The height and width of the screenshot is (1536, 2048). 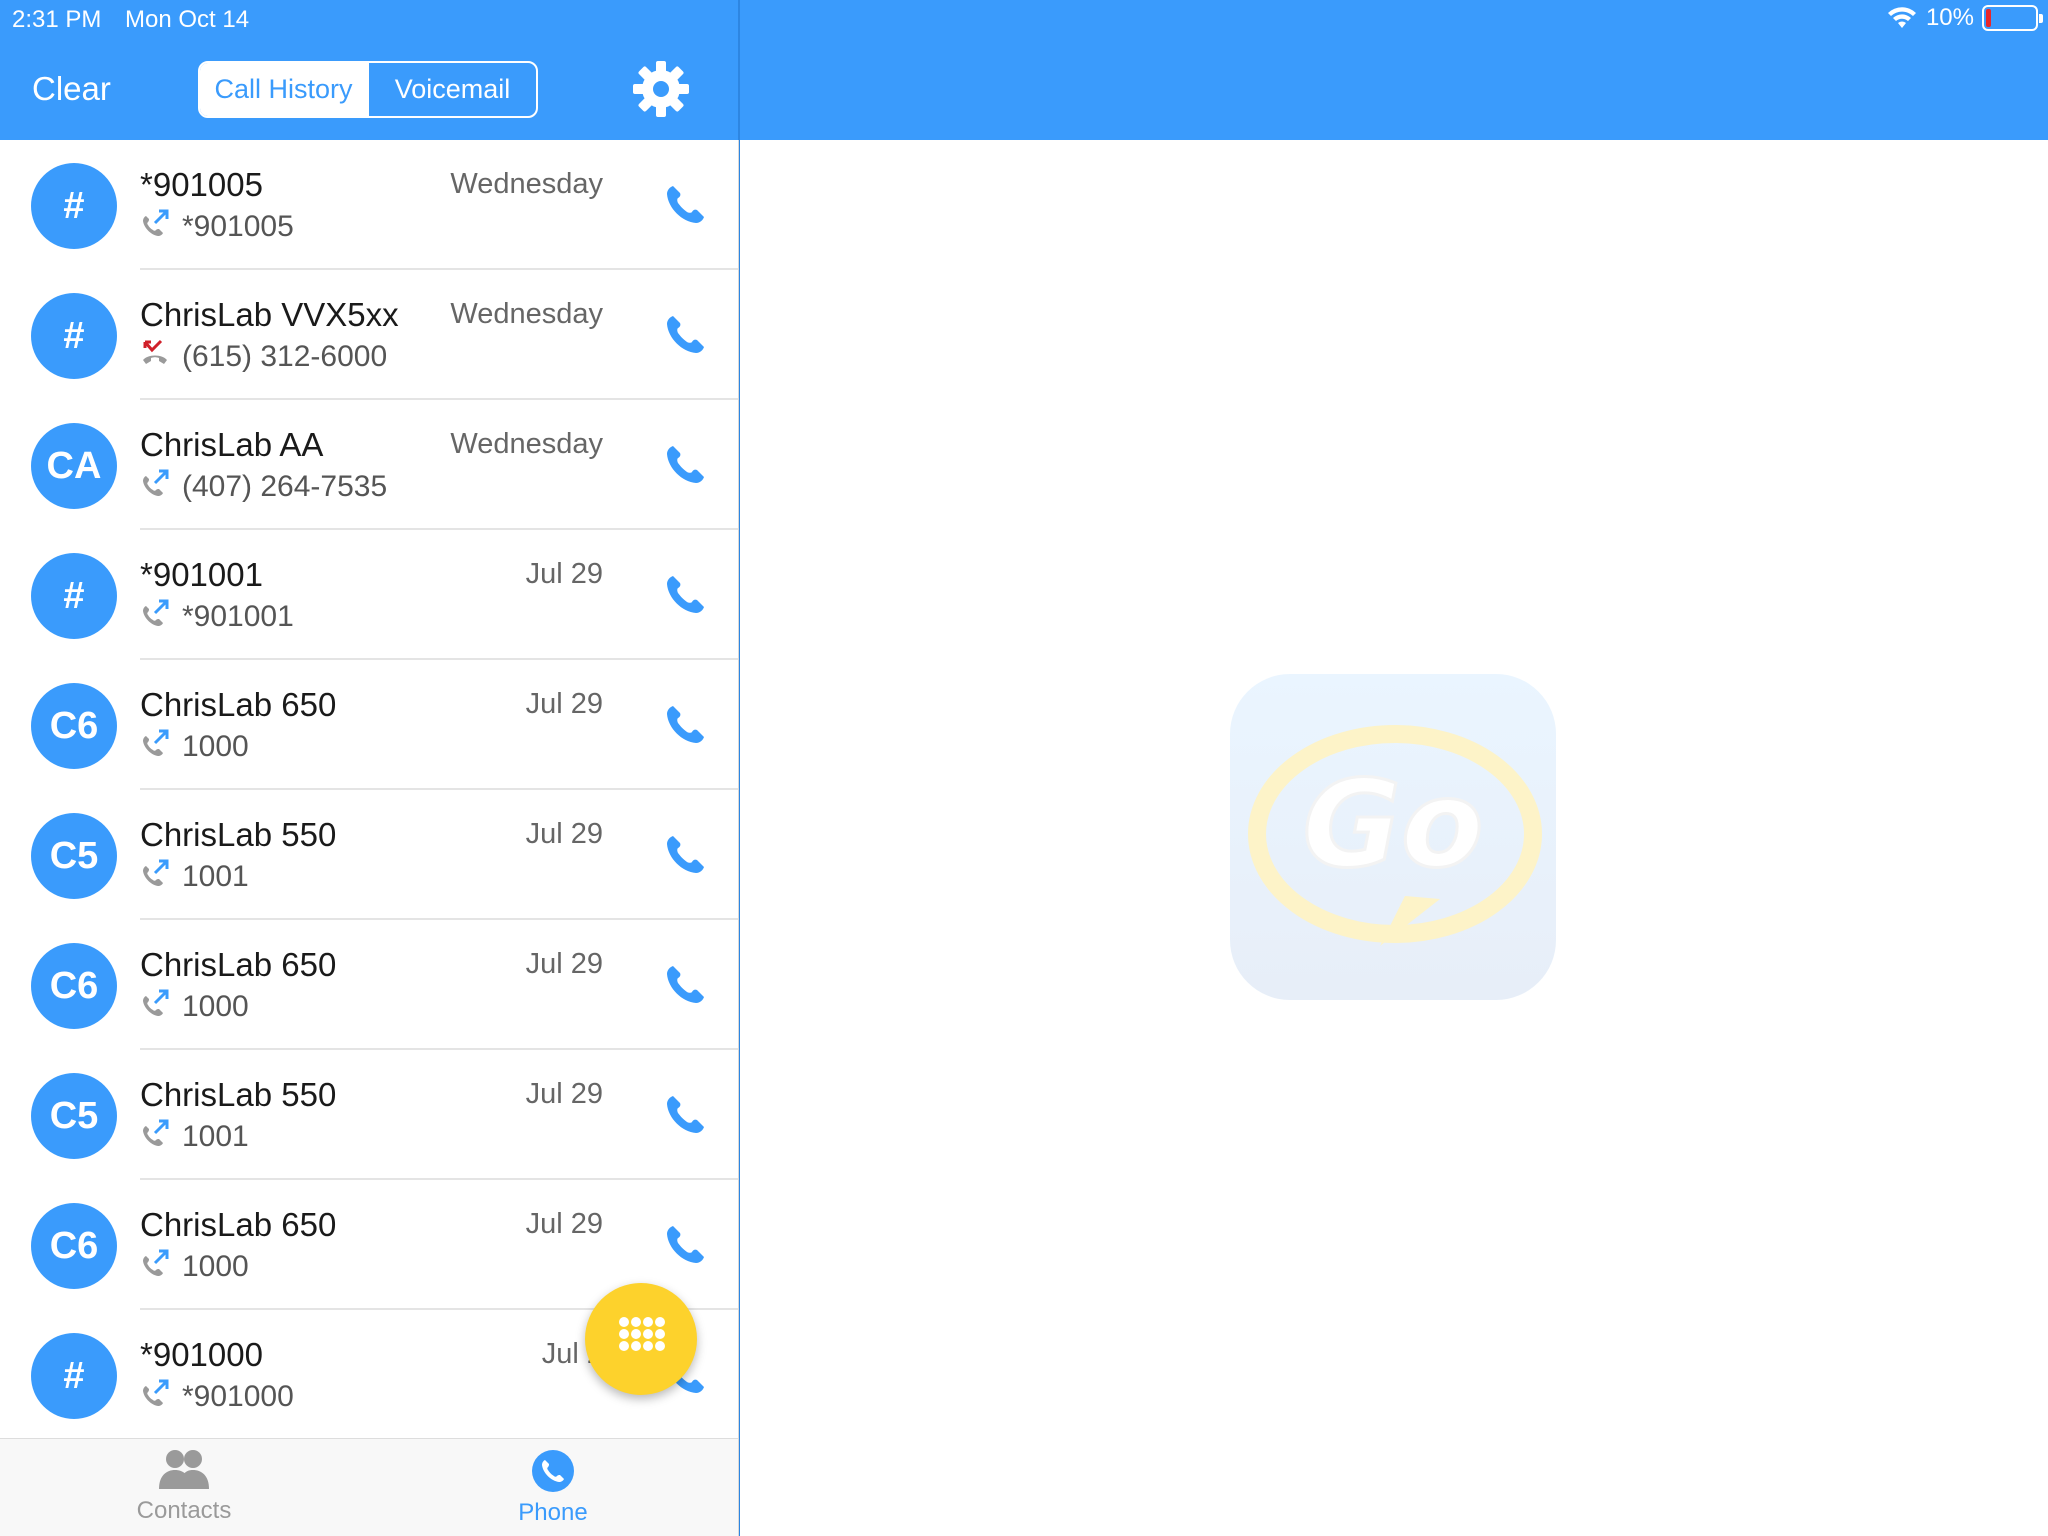 I want to click on battery-percent: 10%, so click(x=1949, y=17).